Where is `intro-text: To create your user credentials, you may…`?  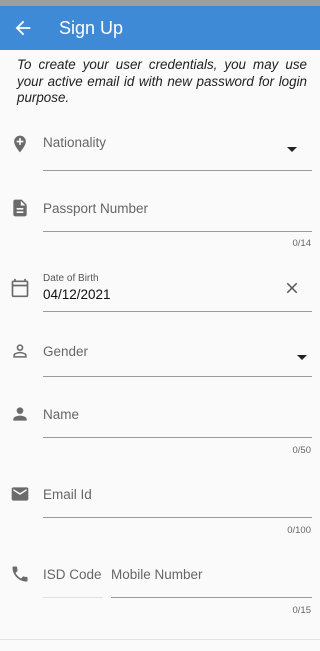 intro-text: To create your user credentials, you may… is located at coordinates (162, 81).